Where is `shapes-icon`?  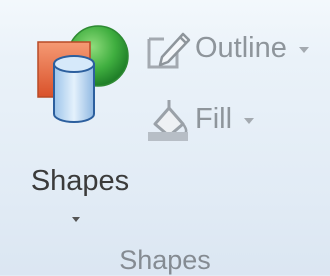
shapes-icon is located at coordinates (83, 74).